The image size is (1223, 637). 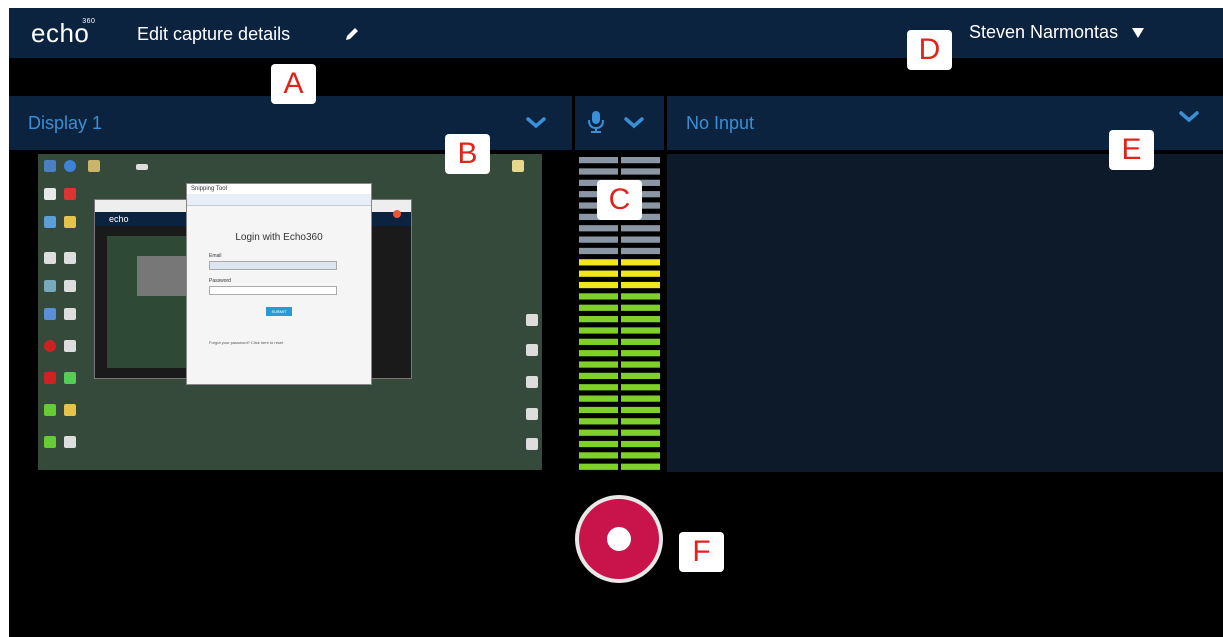 I want to click on record-dot-icon, so click(x=619, y=539).